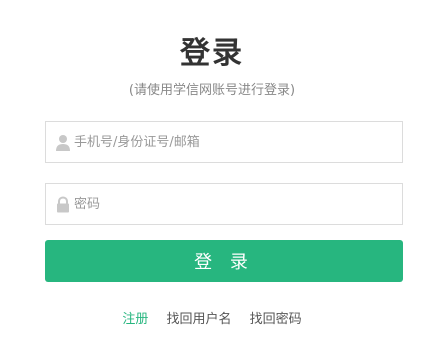 The image size is (424, 346). What do you see at coordinates (276, 319) in the screenshot?
I see `find-password-link: 找回密码` at bounding box center [276, 319].